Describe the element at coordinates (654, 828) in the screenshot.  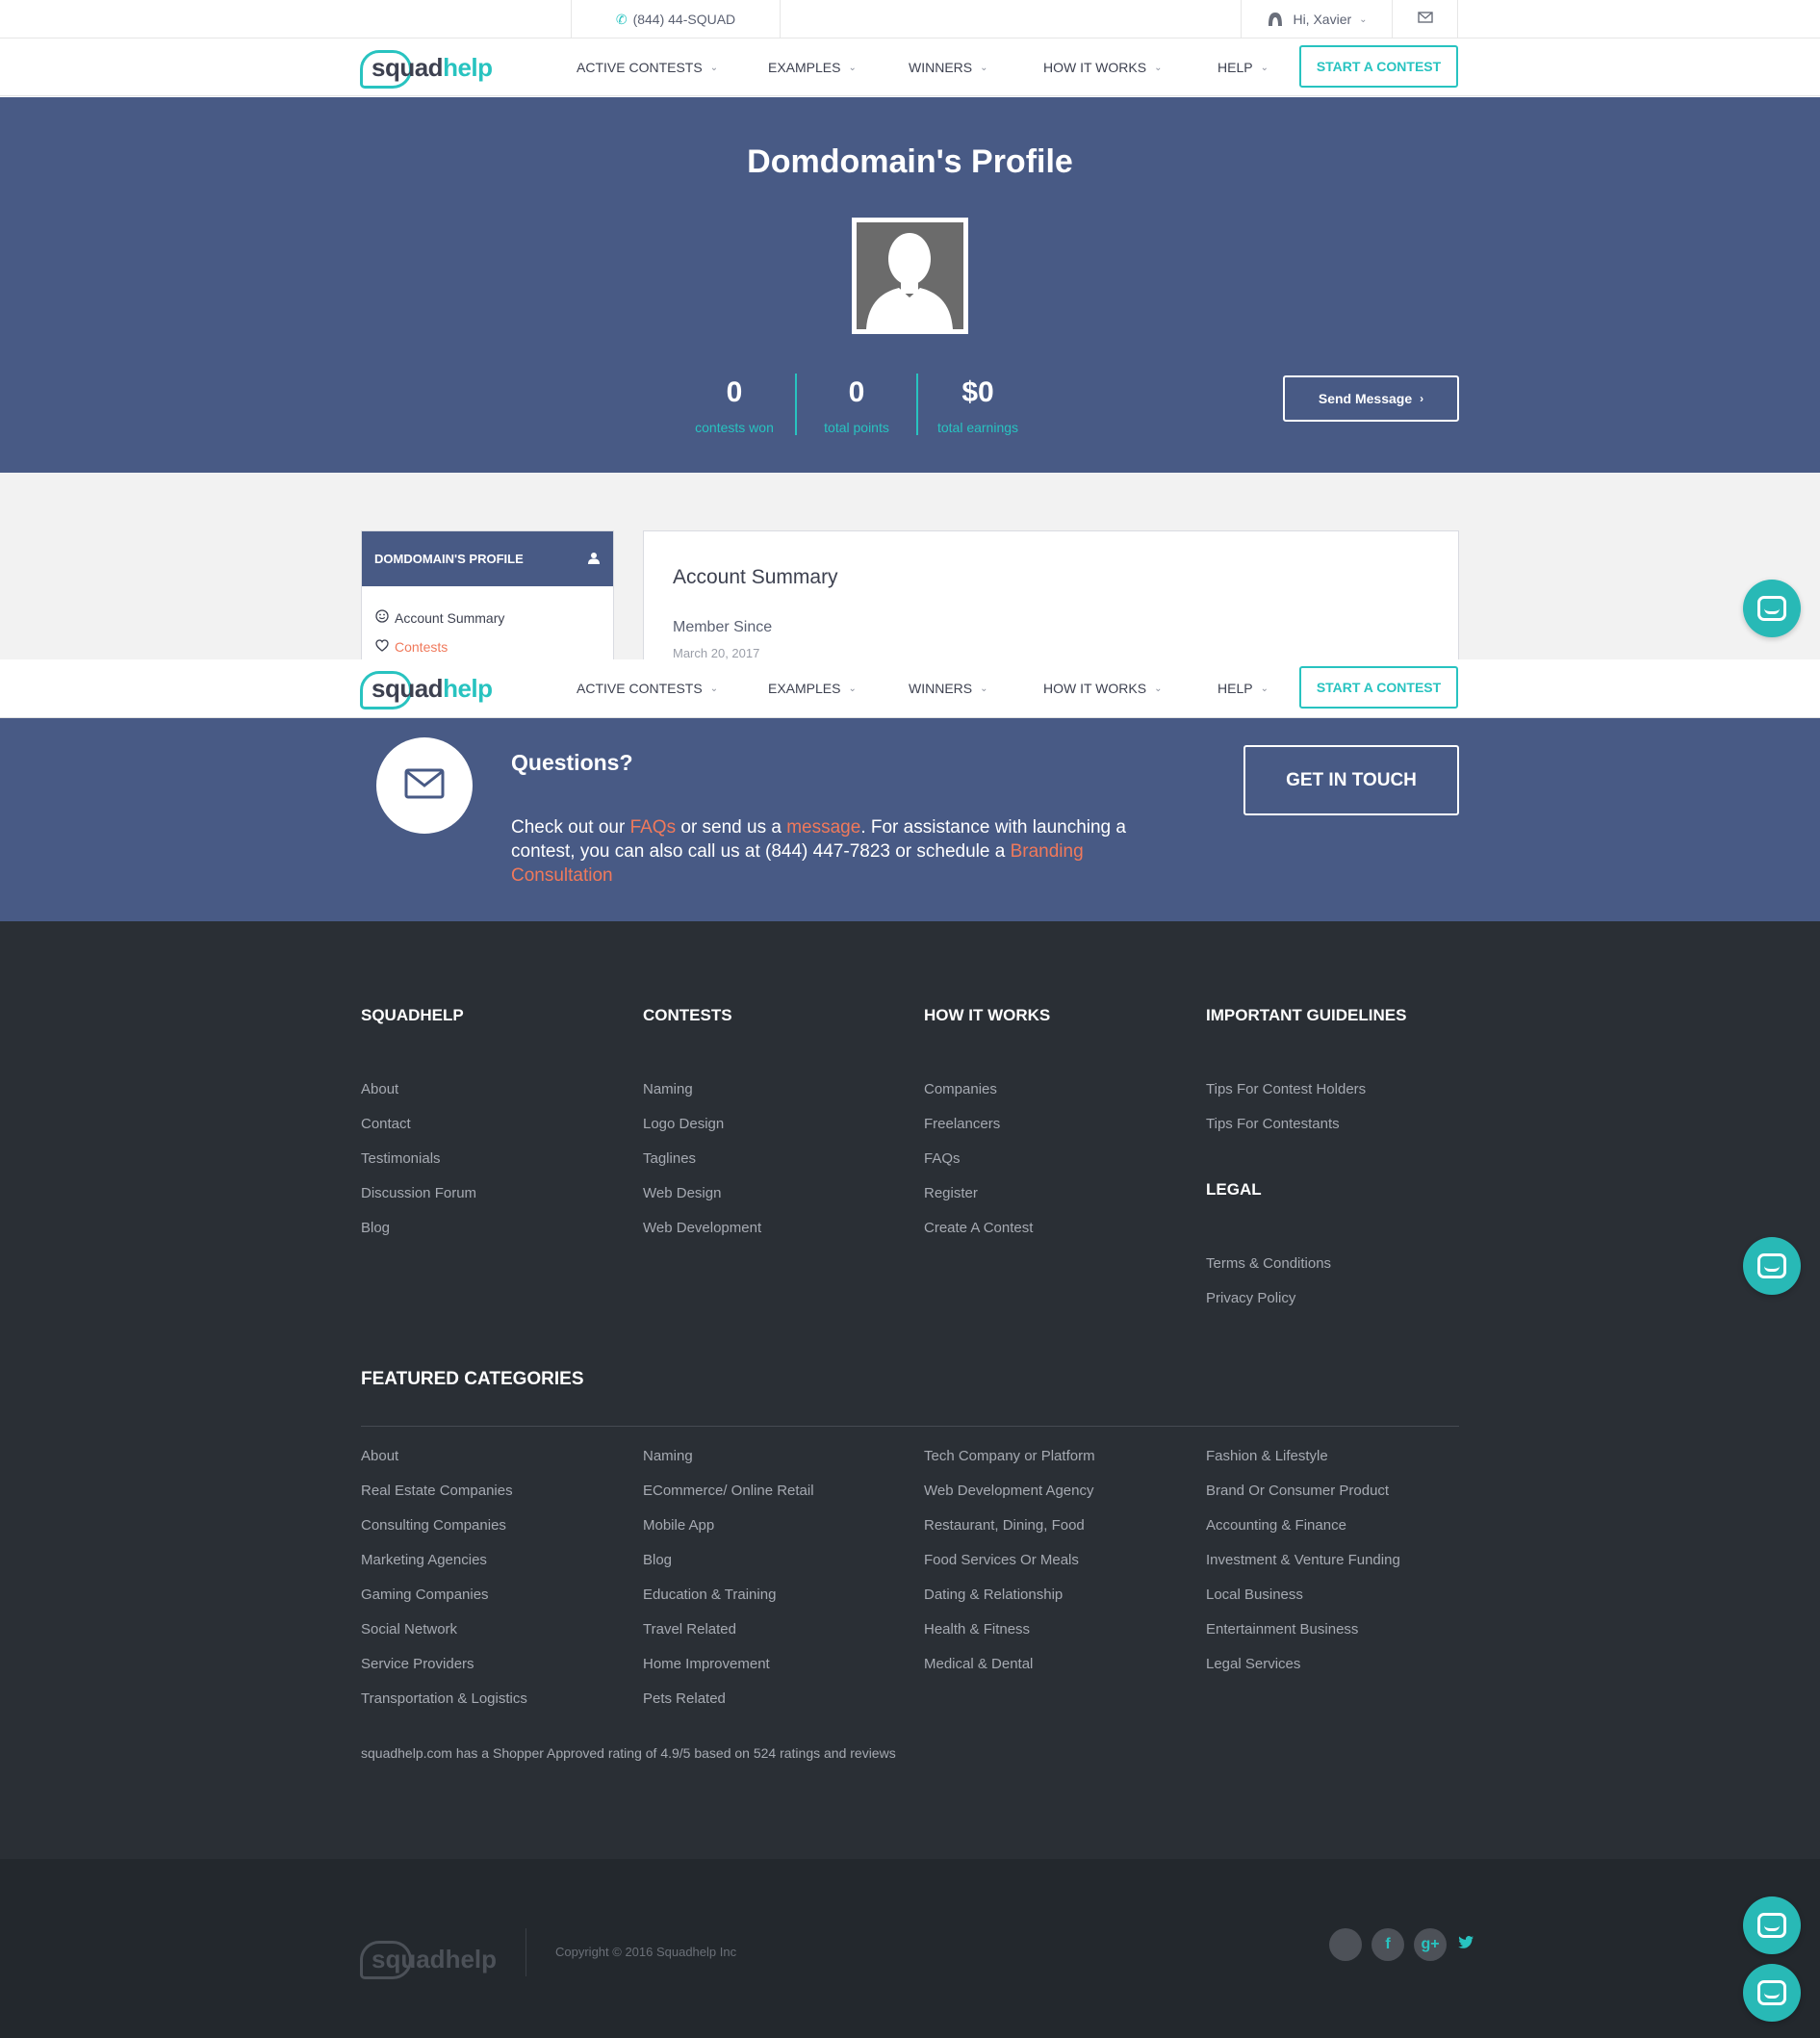
I see `faqs-link: FAQs` at that location.